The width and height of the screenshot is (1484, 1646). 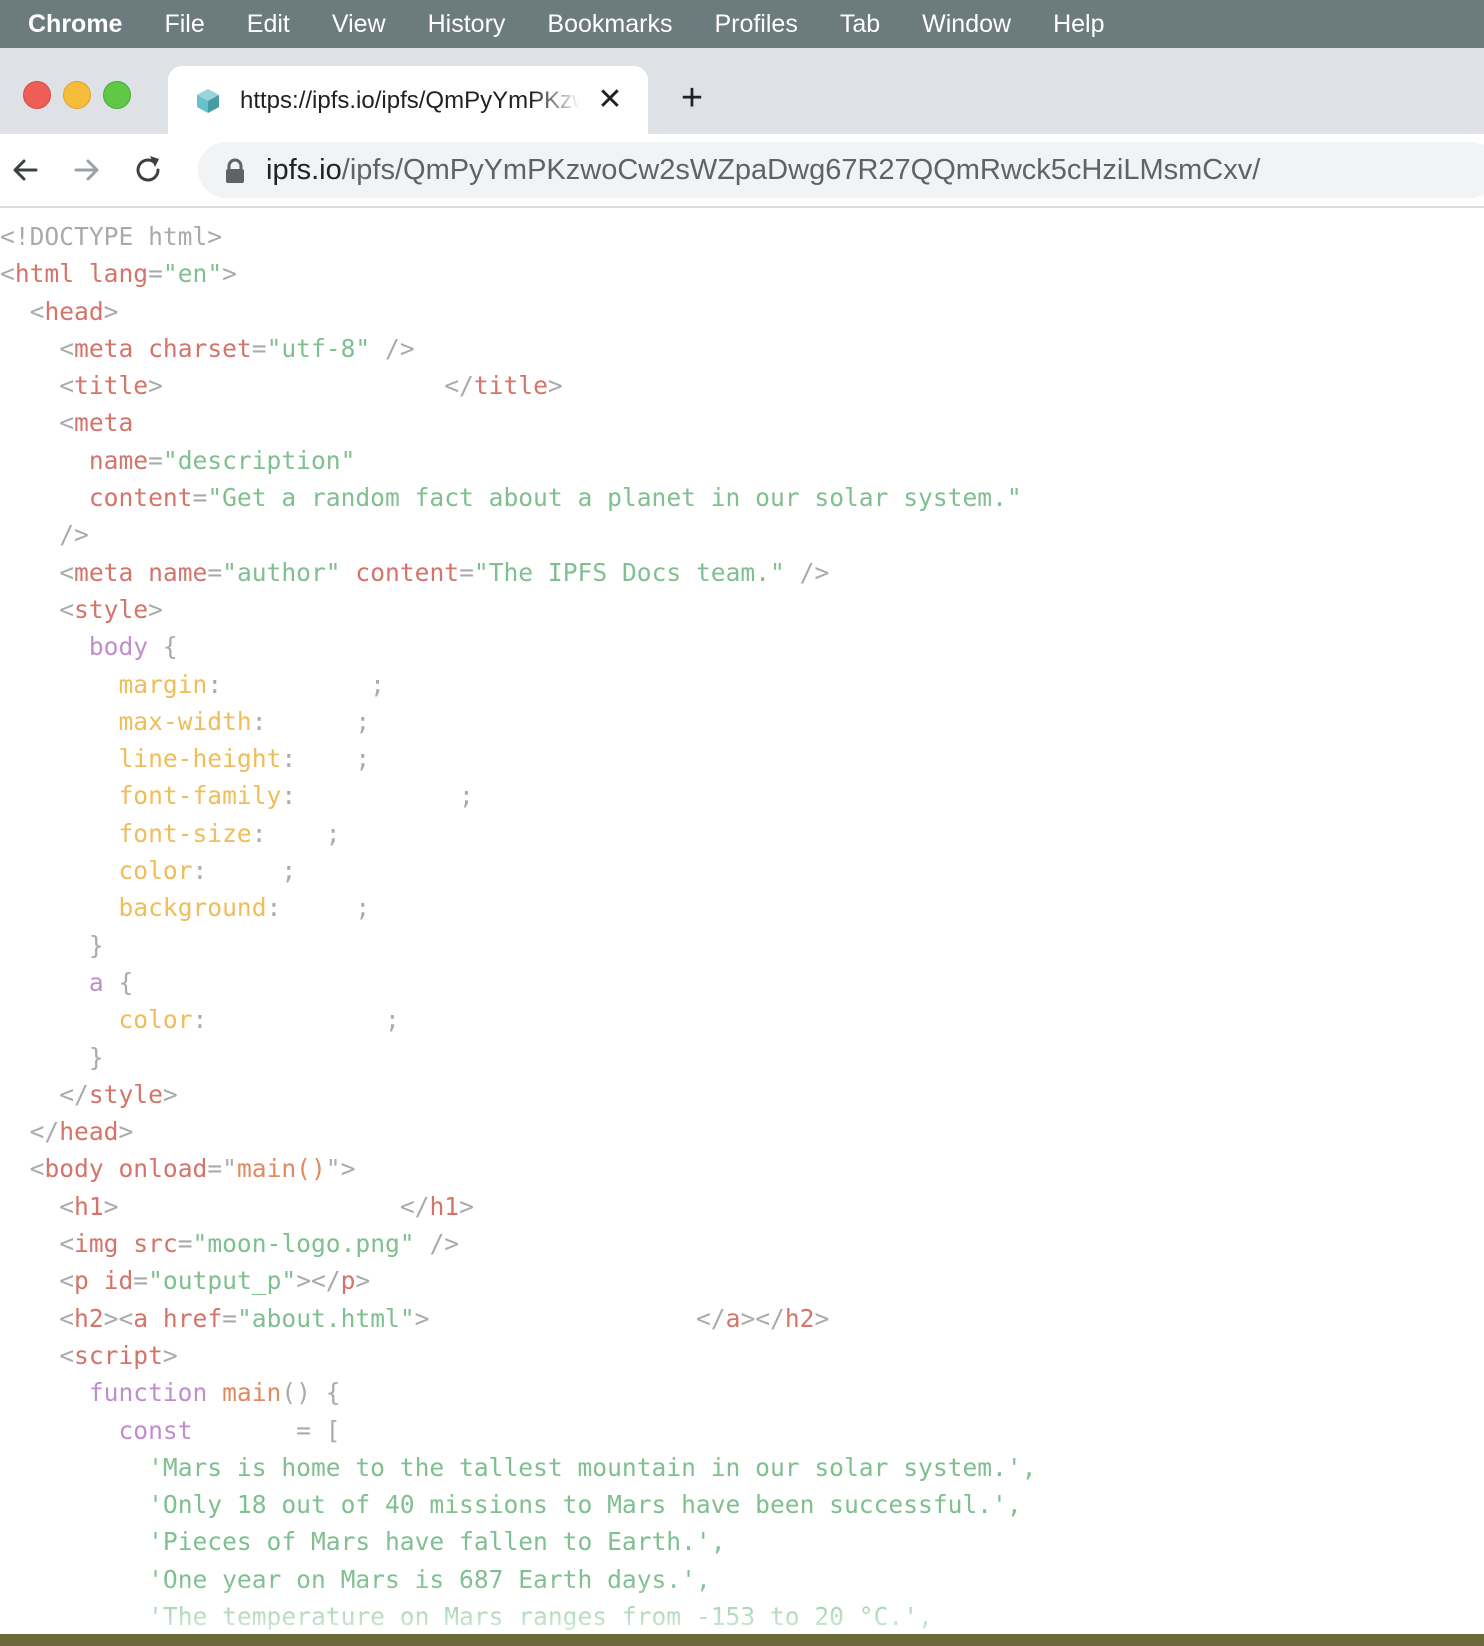 I want to click on code-line: <img src="moon-logo.png" />, so click(x=259, y=1244).